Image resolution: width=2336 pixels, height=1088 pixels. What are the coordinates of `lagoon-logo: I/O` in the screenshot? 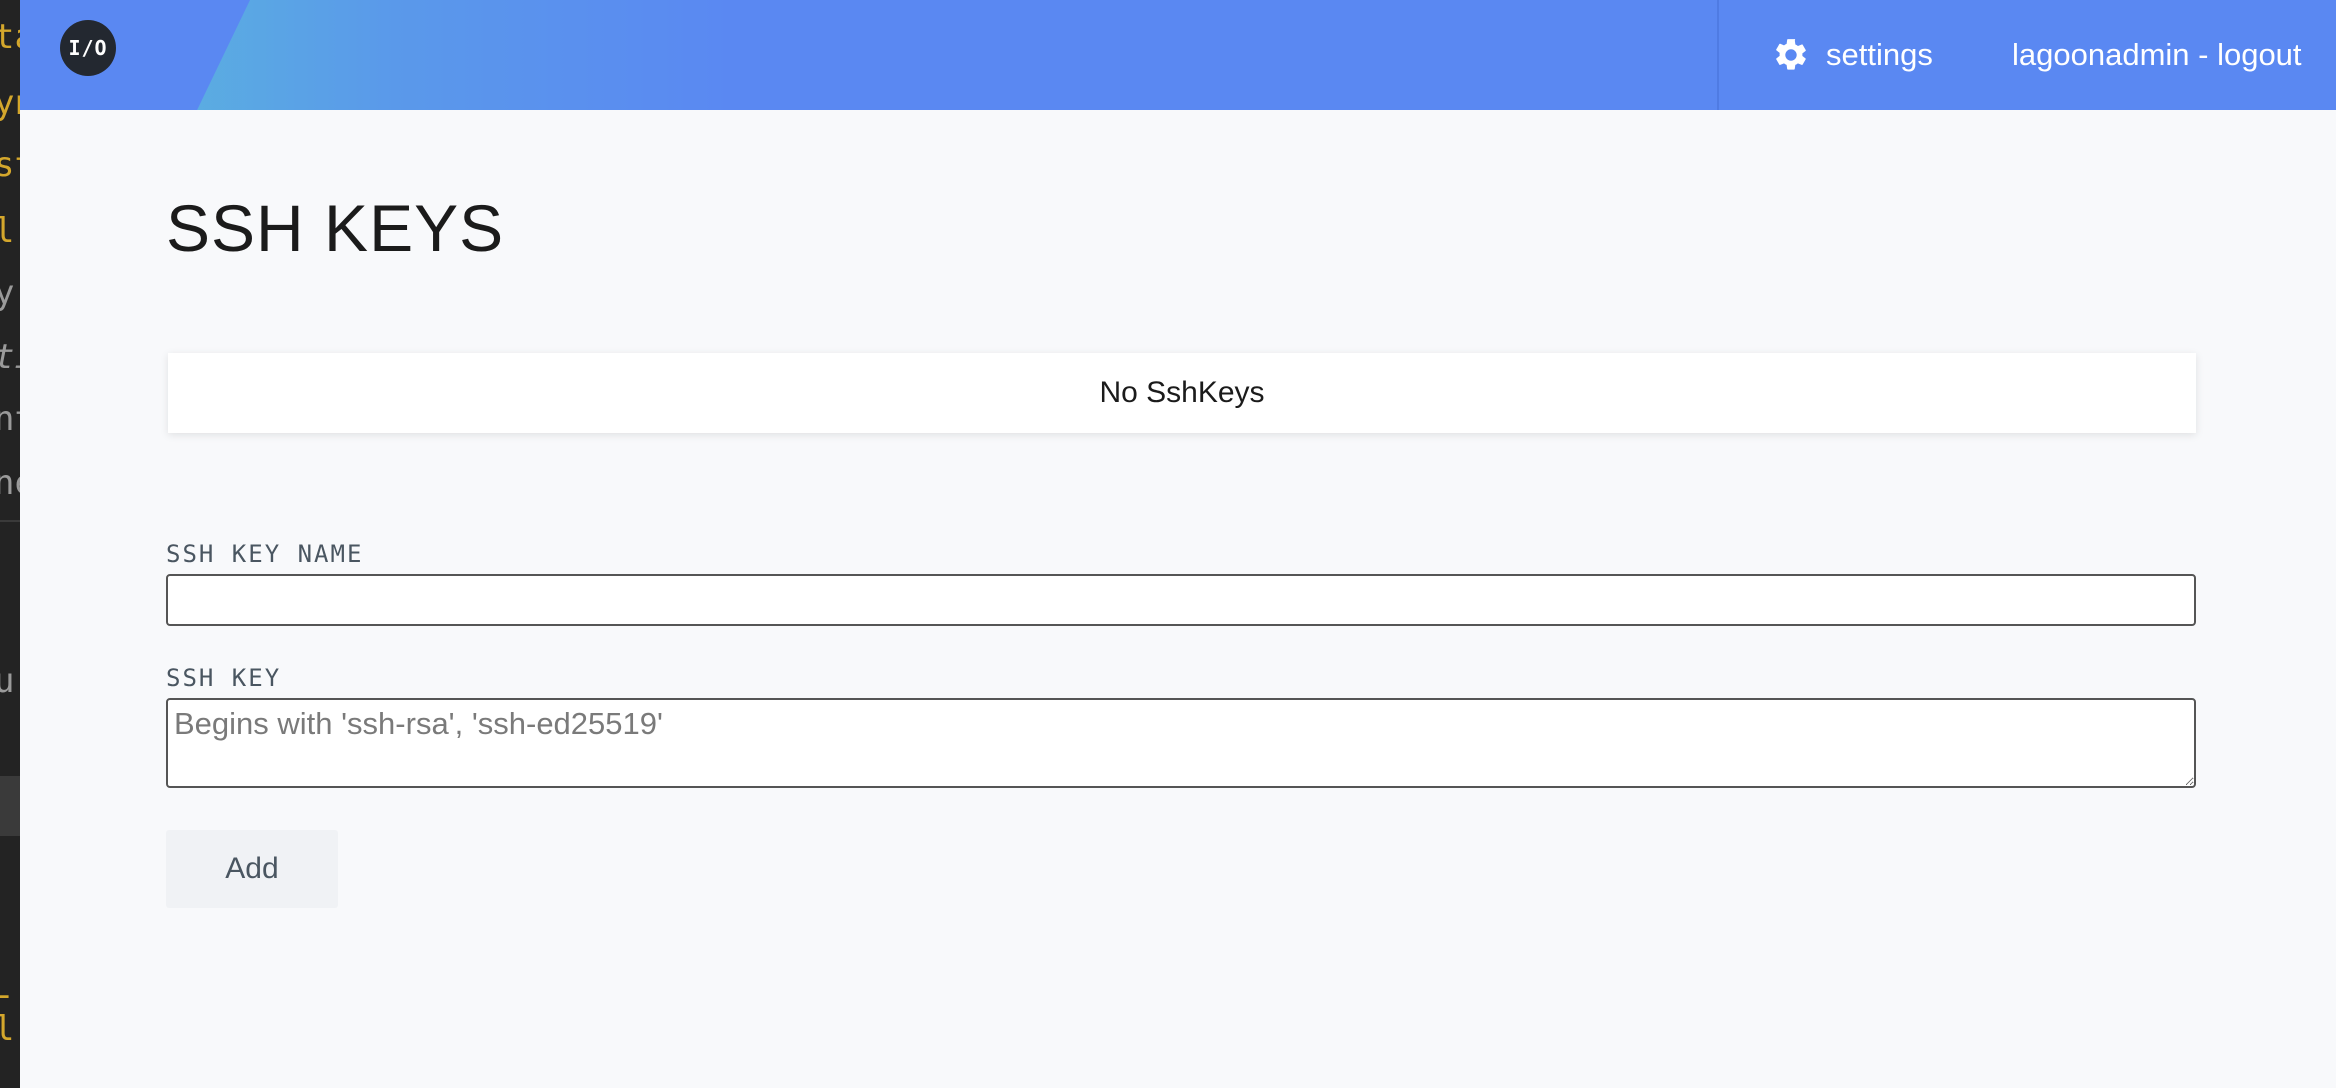 It's located at (88, 48).